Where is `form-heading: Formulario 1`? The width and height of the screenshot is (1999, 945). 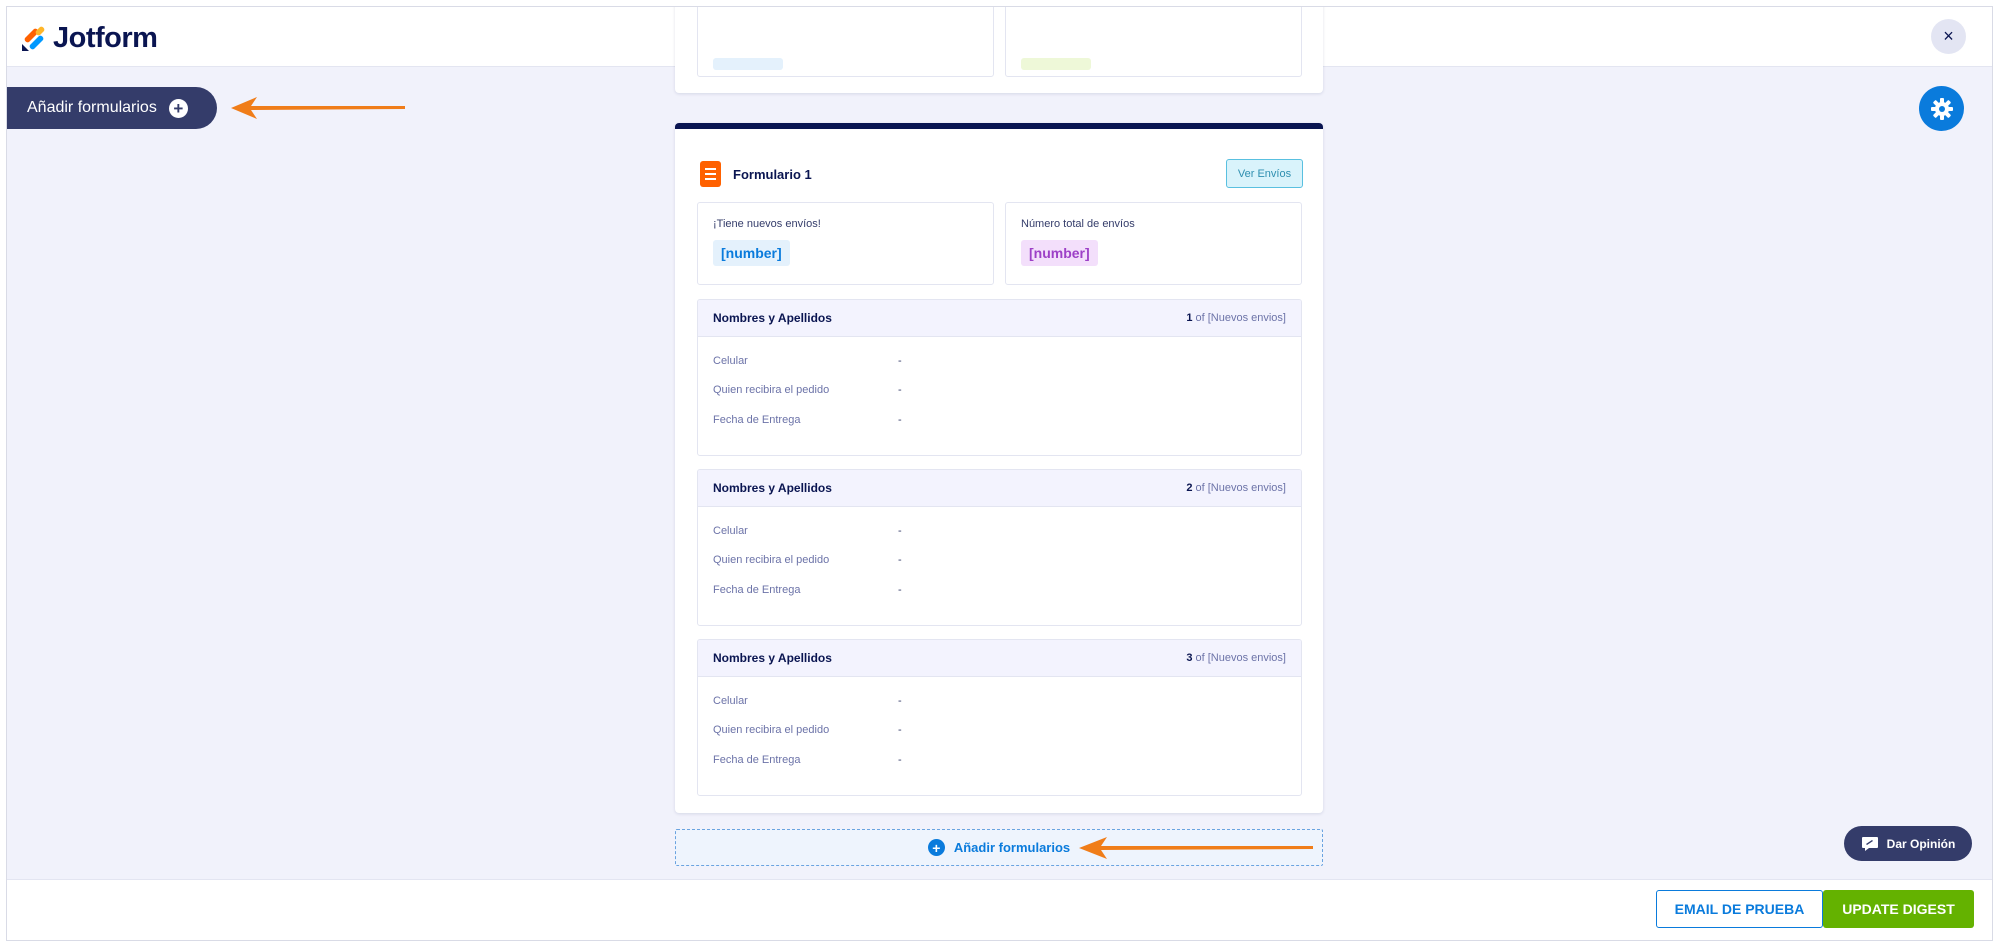 form-heading: Formulario 1 is located at coordinates (756, 174).